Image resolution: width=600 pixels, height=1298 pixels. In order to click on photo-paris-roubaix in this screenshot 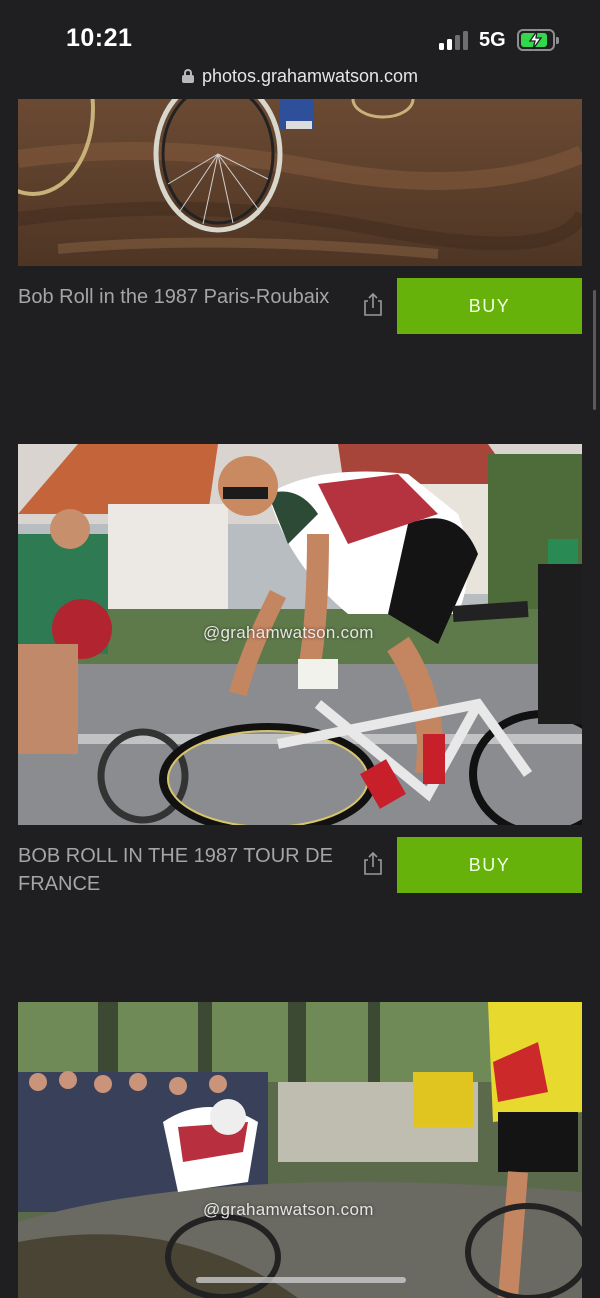, I will do `click(300, 182)`.